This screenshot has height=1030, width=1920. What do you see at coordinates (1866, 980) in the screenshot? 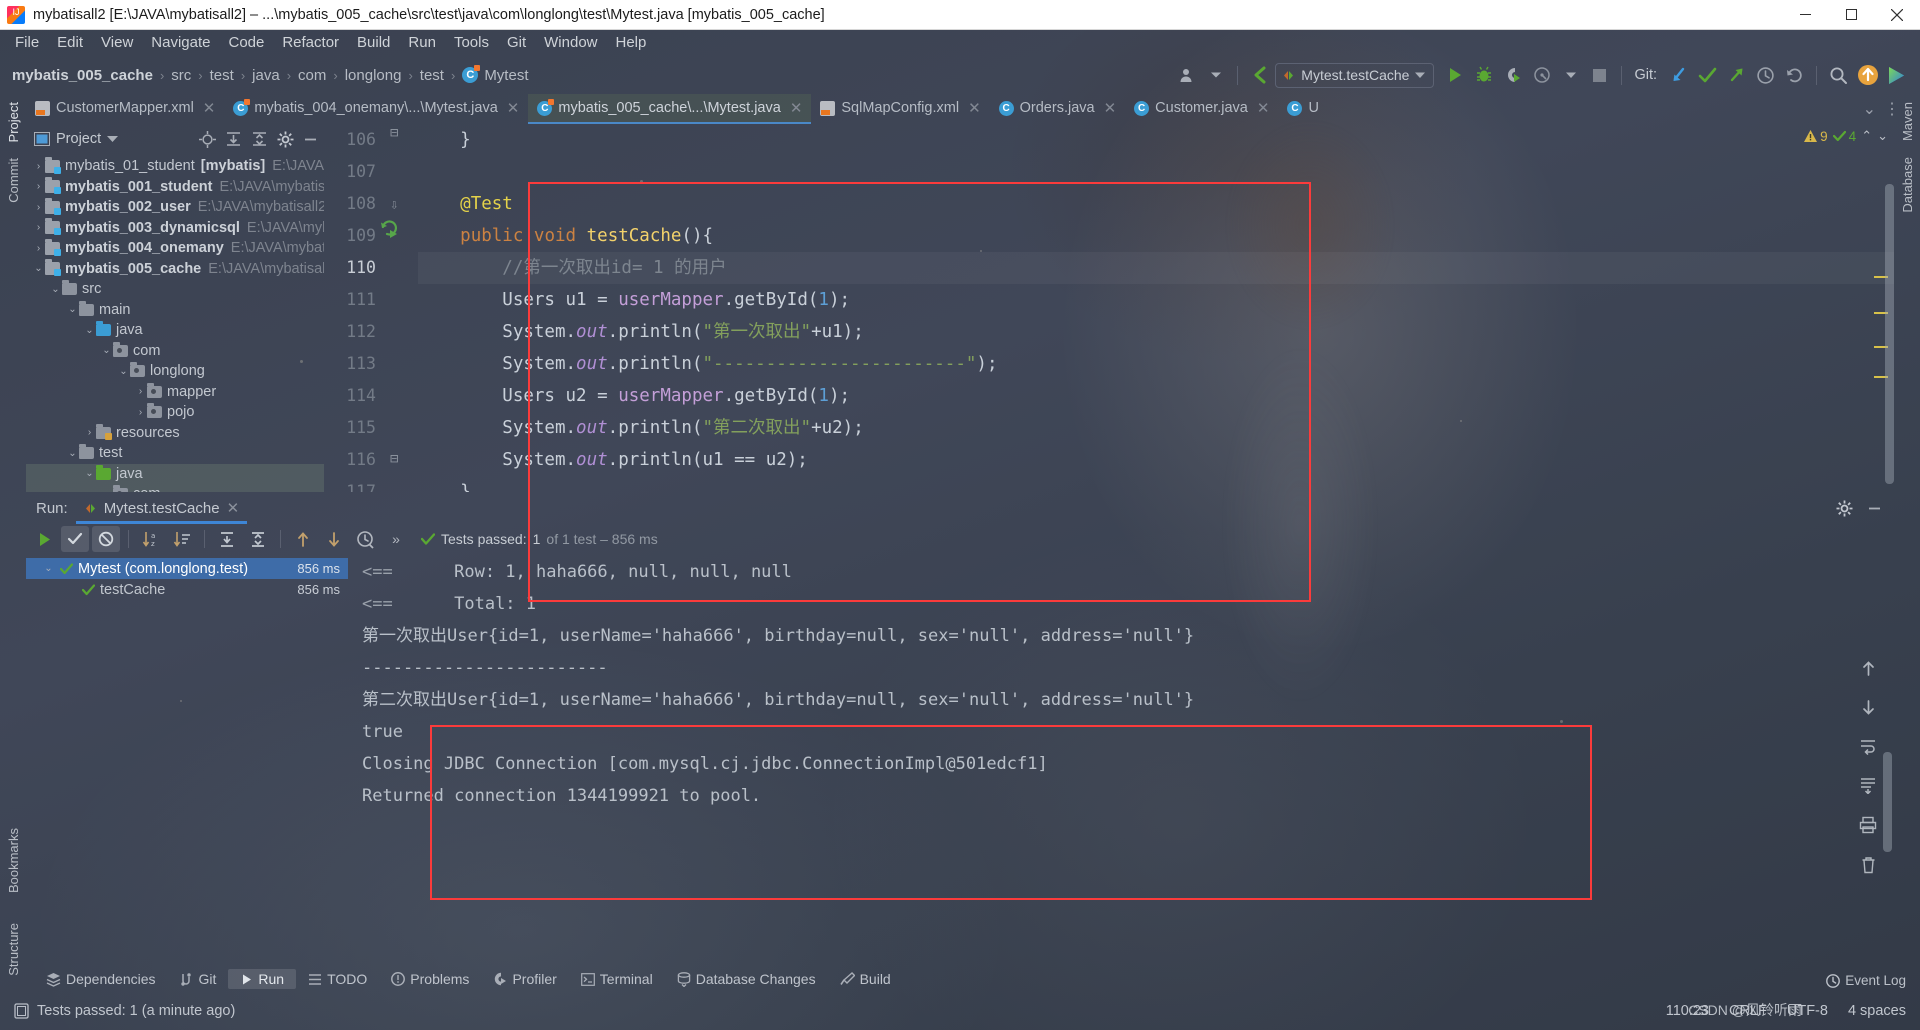
I see `event-log-widget: Event Log` at bounding box center [1866, 980].